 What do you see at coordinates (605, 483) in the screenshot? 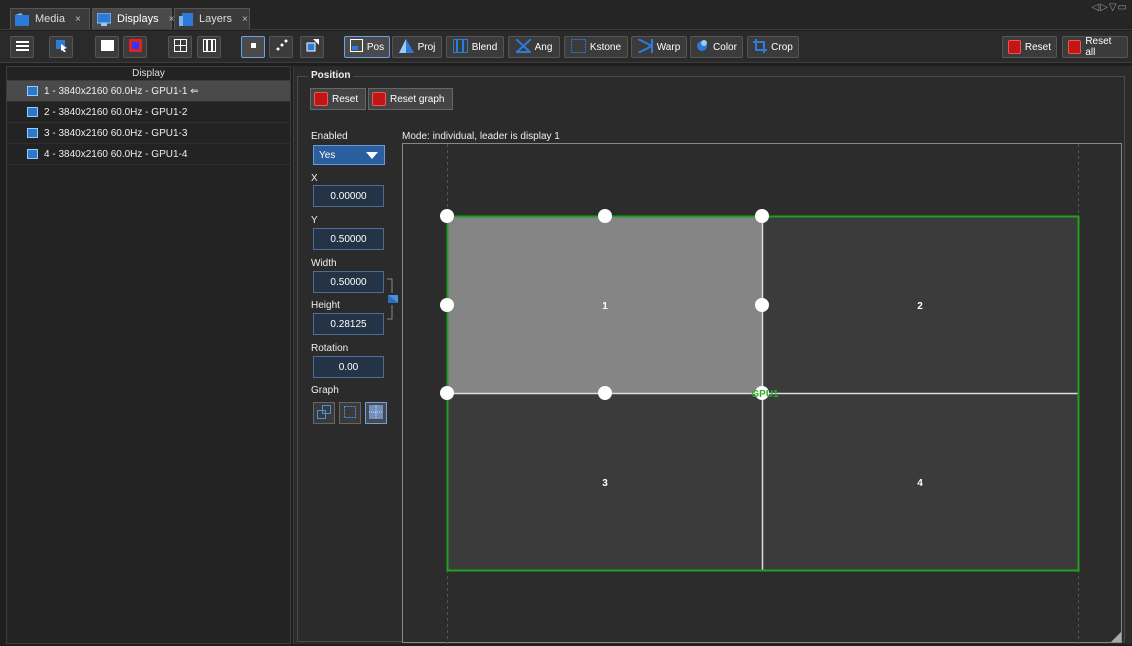
I see `quadrant-label-3: 3` at bounding box center [605, 483].